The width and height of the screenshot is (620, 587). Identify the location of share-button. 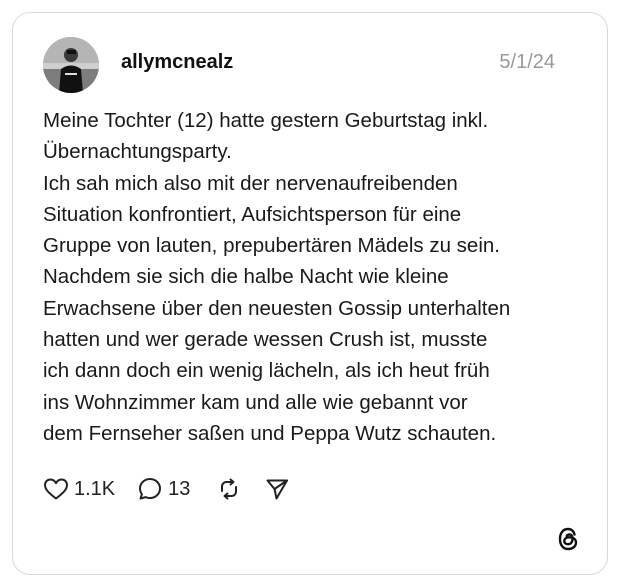
(277, 489).